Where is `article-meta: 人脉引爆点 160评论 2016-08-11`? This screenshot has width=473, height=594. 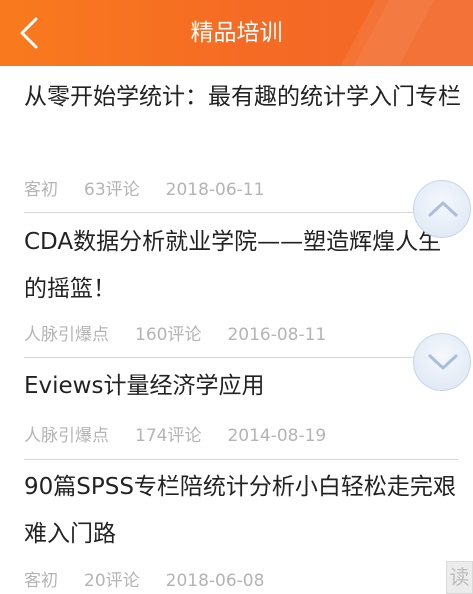 article-meta: 人脉引爆点 160评论 2016-08-11 is located at coordinates (188, 332).